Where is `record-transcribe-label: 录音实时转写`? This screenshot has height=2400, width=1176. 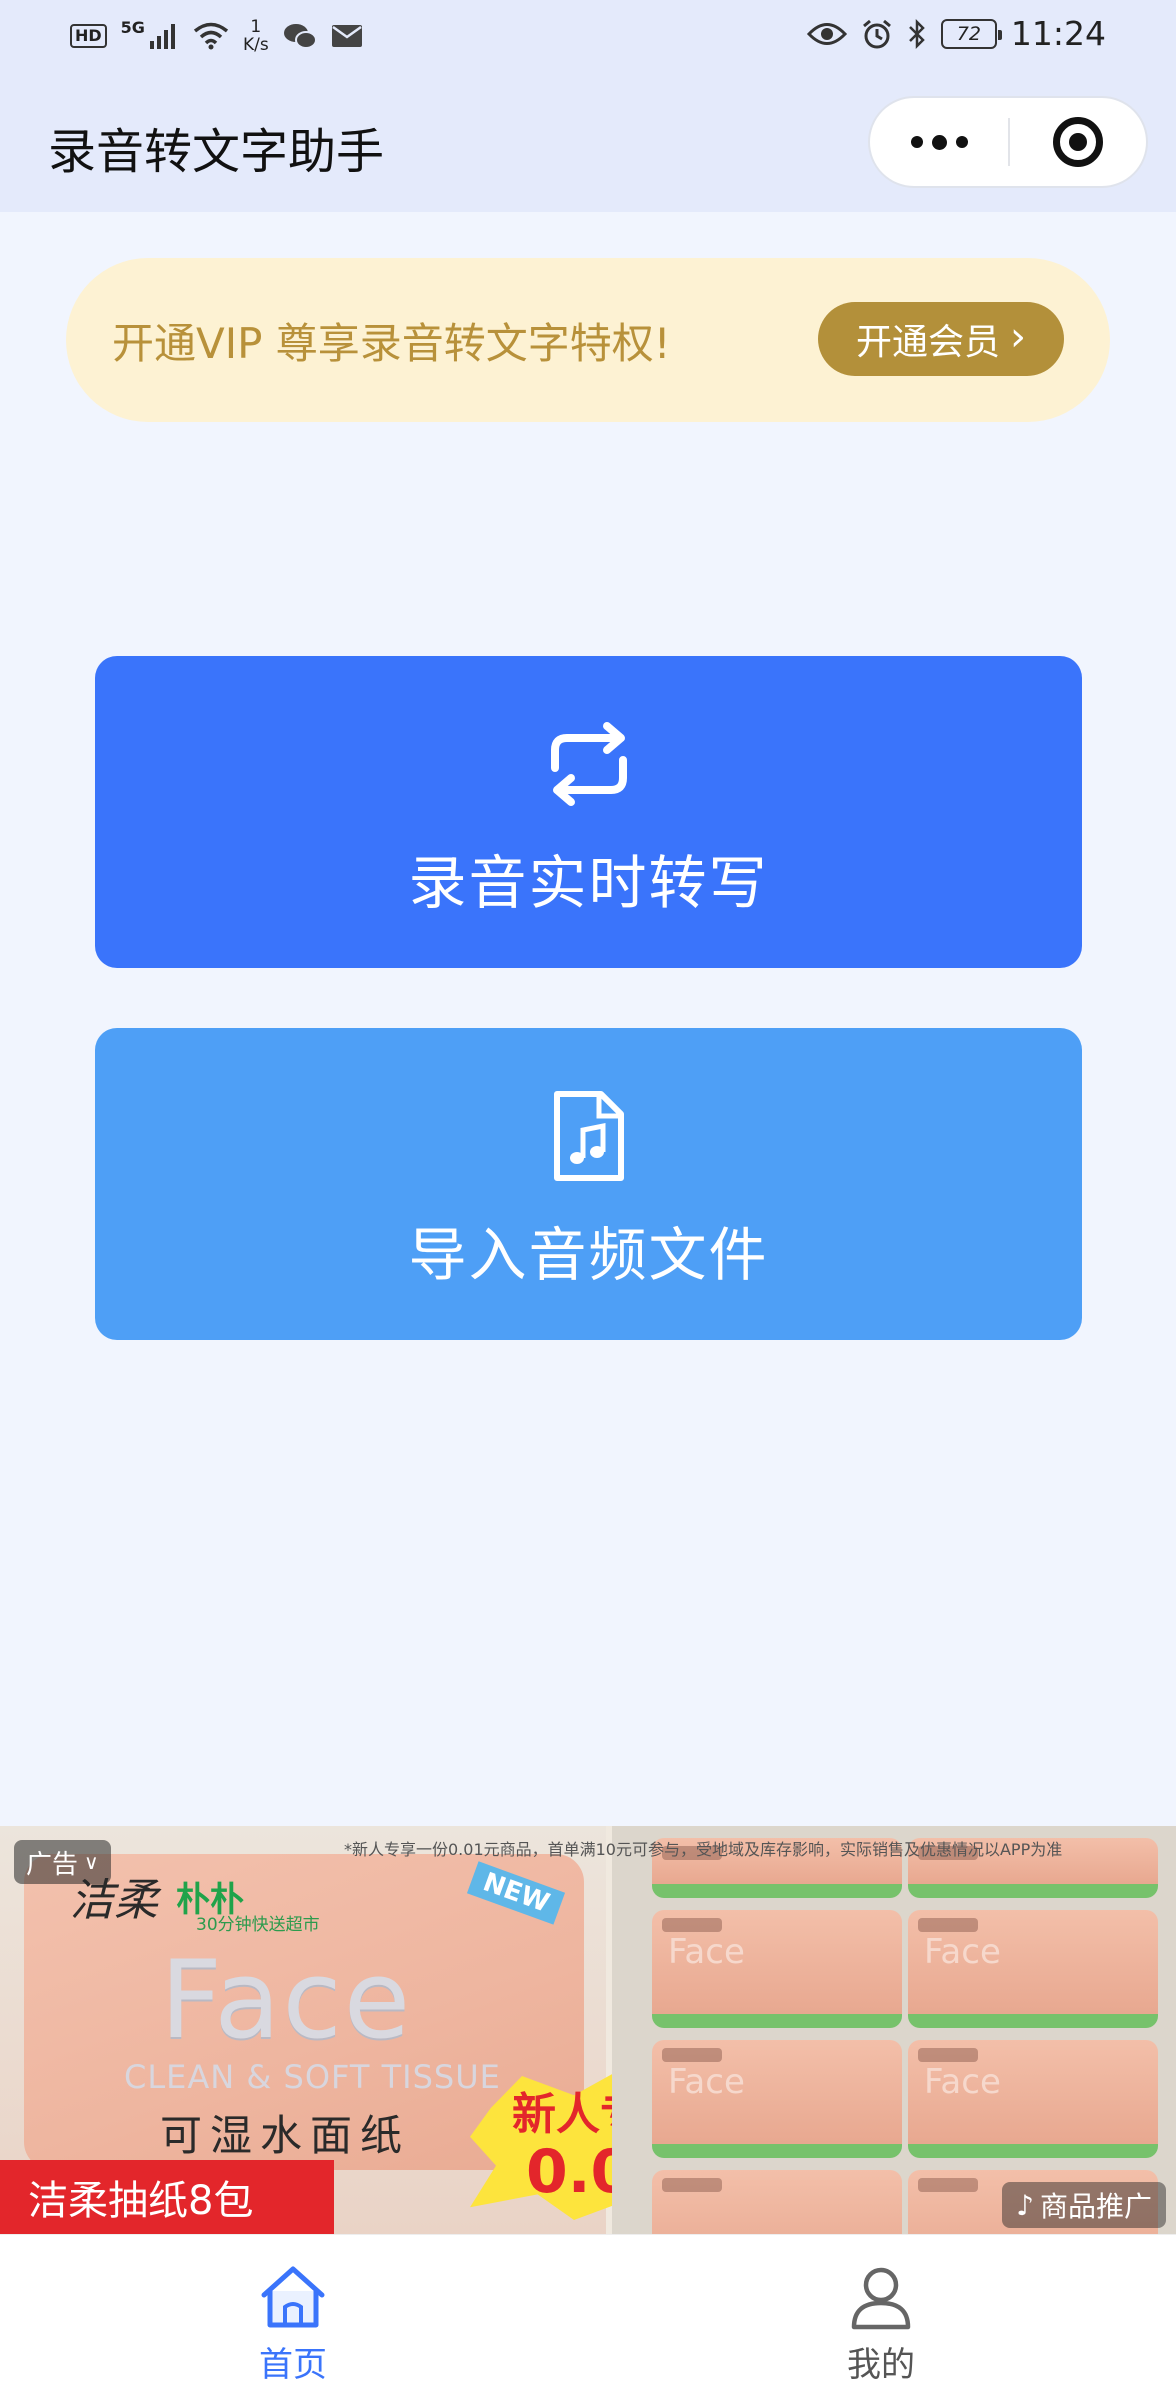
record-transcribe-label: 录音实时转写 is located at coordinates (588, 883).